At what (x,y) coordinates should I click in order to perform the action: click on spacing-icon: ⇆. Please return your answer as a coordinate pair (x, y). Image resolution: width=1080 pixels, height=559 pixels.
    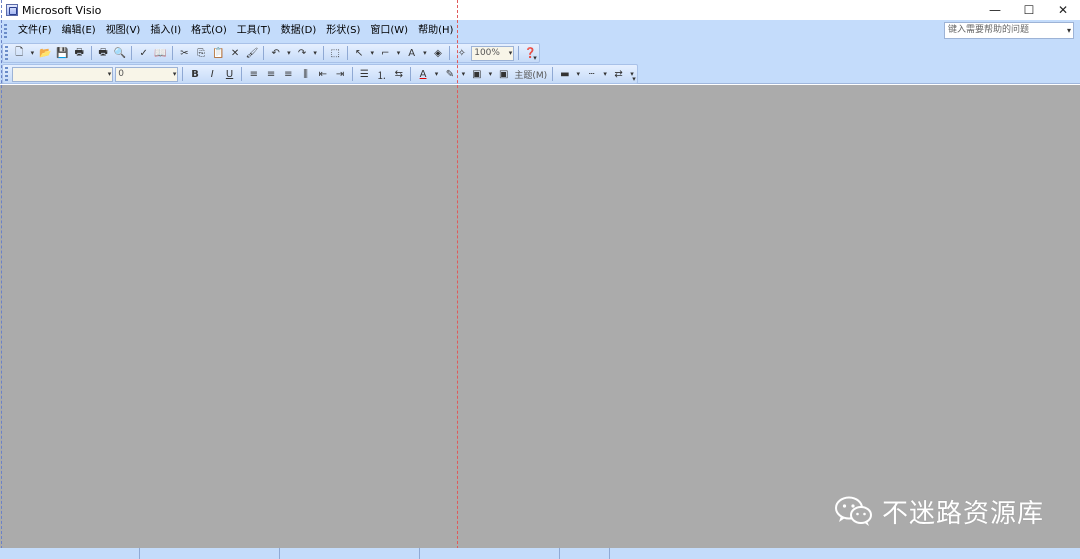
    Looking at the image, I should click on (398, 74).